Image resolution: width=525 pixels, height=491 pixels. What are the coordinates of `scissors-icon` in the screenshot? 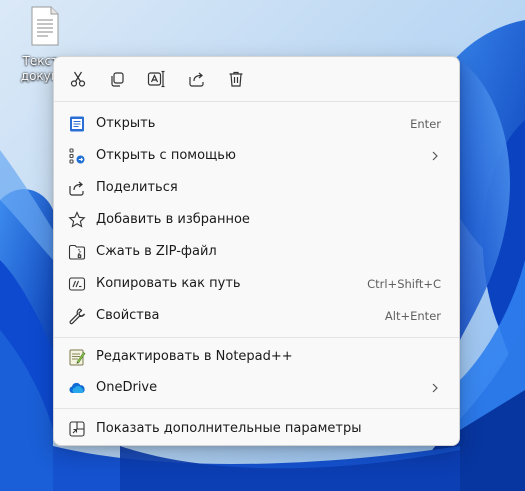 It's located at (78, 79).